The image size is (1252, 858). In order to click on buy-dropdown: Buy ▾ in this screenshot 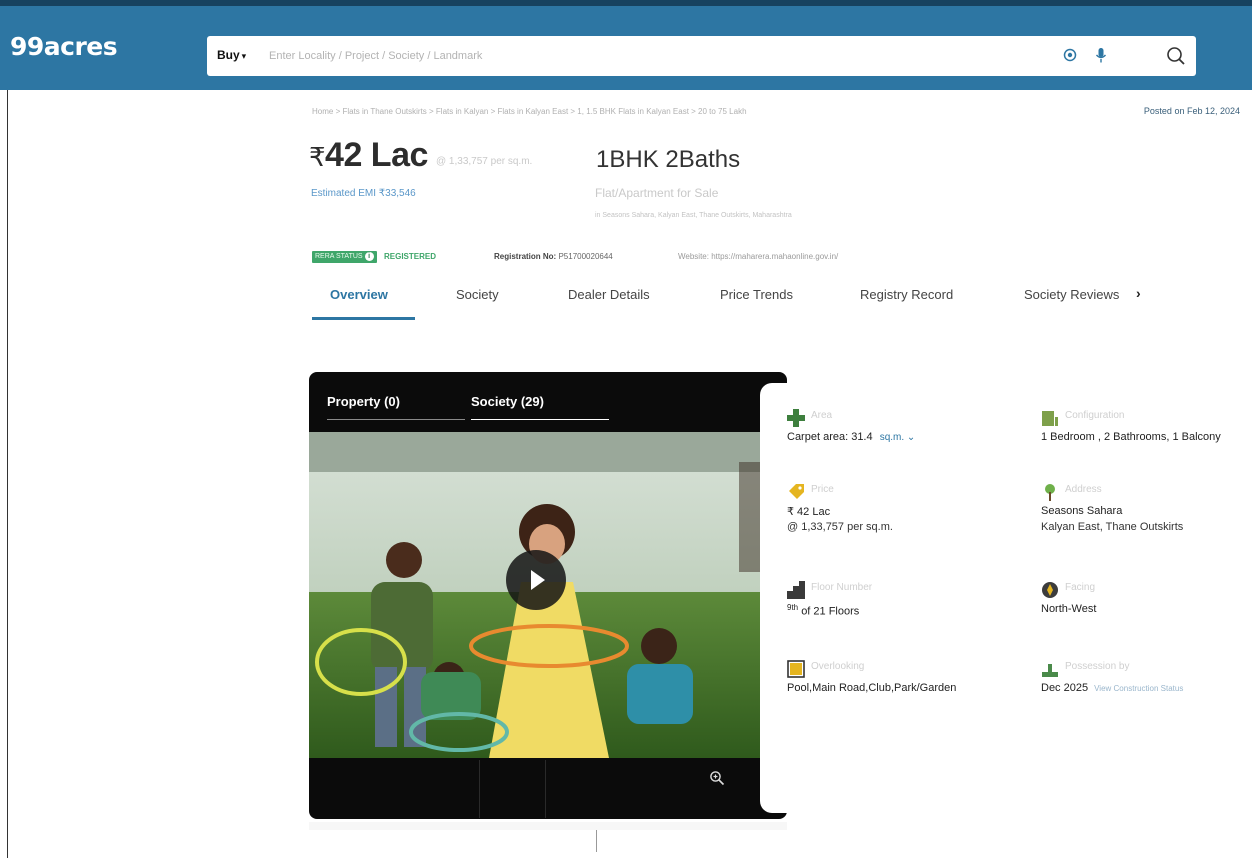, I will do `click(231, 55)`.